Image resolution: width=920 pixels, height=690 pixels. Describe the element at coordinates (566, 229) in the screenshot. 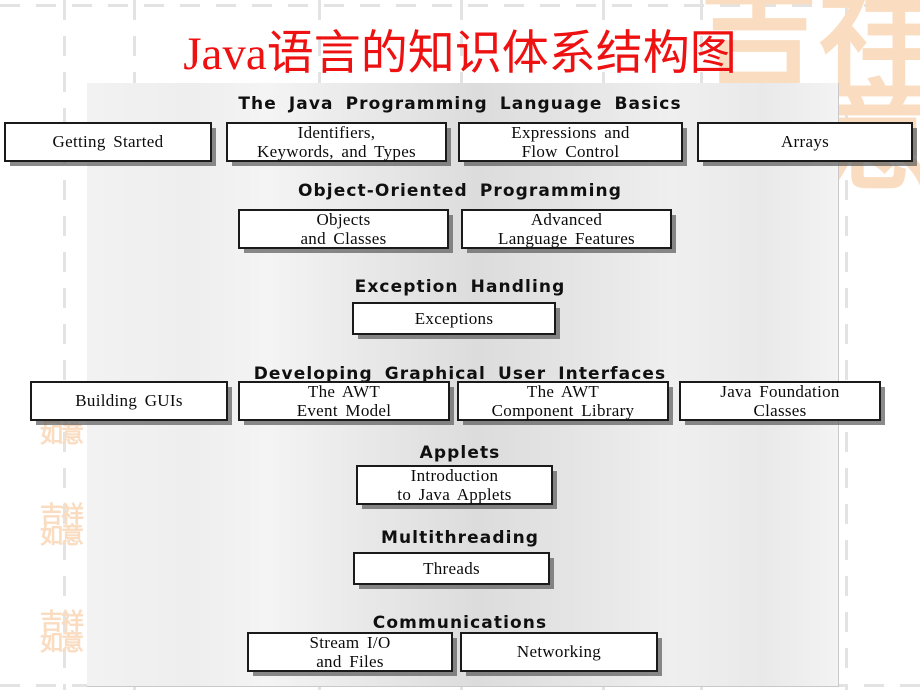

I see `topic-box-advanced-language-features: Advanced Language Features` at that location.